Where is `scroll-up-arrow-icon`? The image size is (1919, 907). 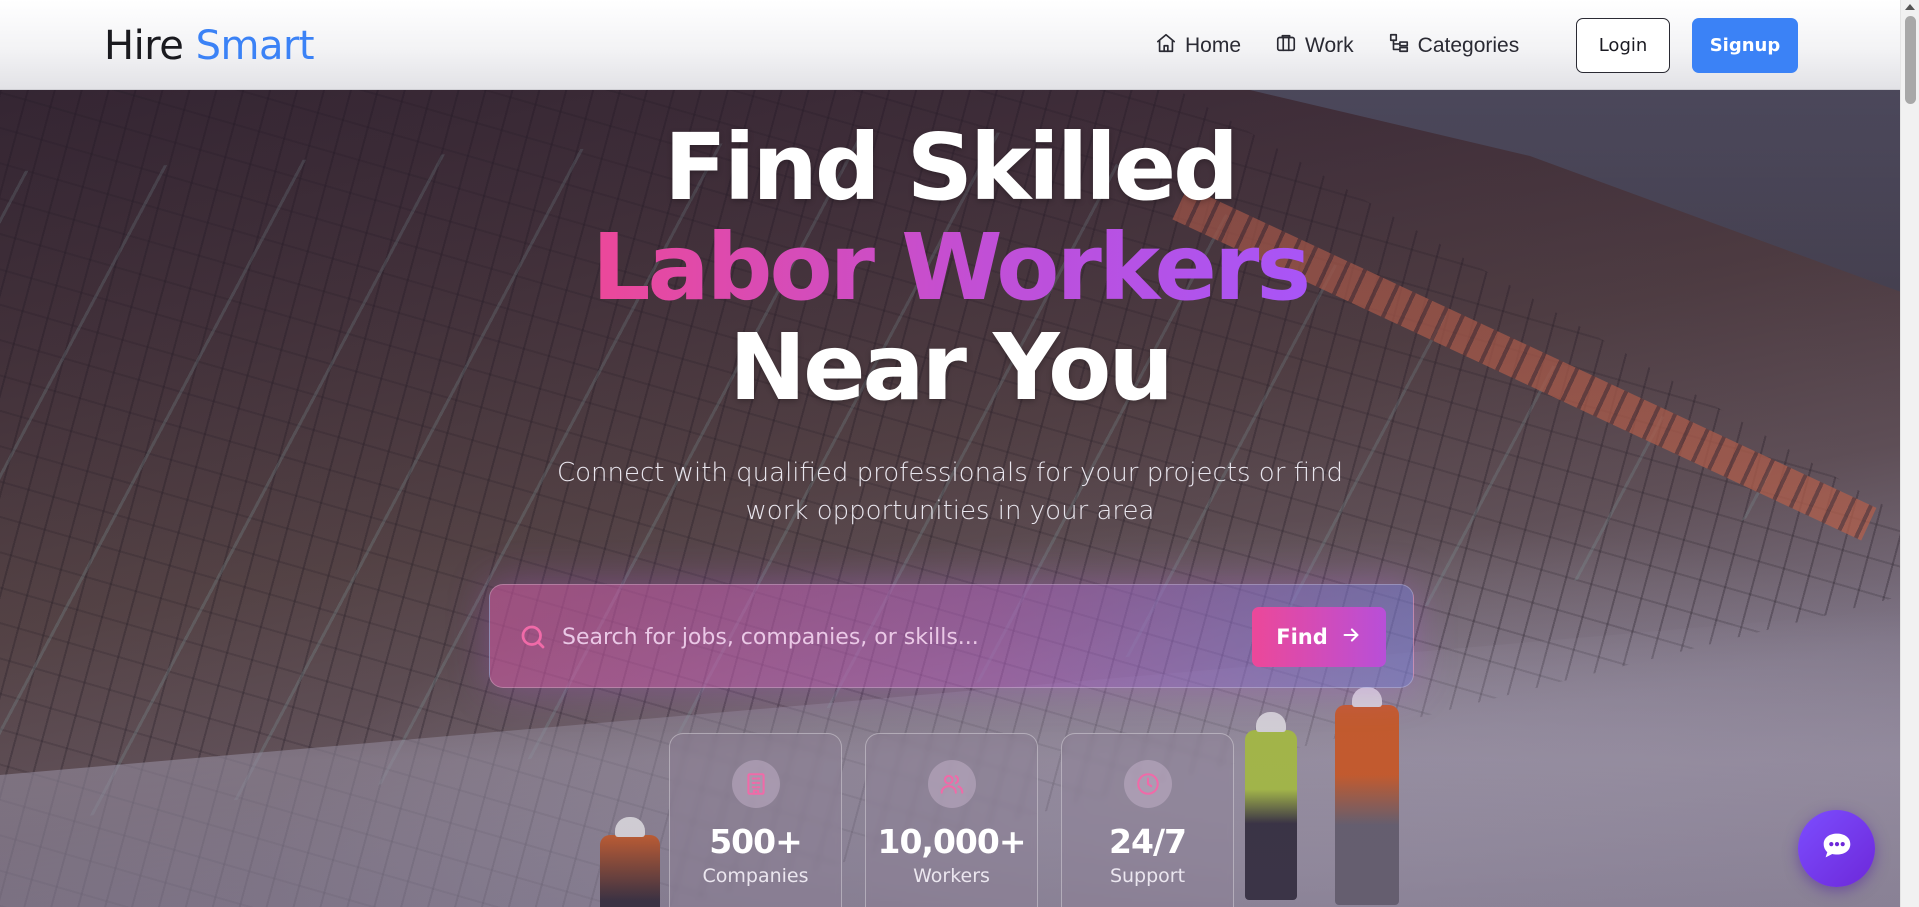 scroll-up-arrow-icon is located at coordinates (1910, 7).